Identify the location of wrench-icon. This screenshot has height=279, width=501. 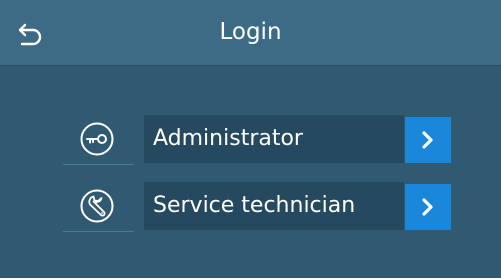
(97, 206).